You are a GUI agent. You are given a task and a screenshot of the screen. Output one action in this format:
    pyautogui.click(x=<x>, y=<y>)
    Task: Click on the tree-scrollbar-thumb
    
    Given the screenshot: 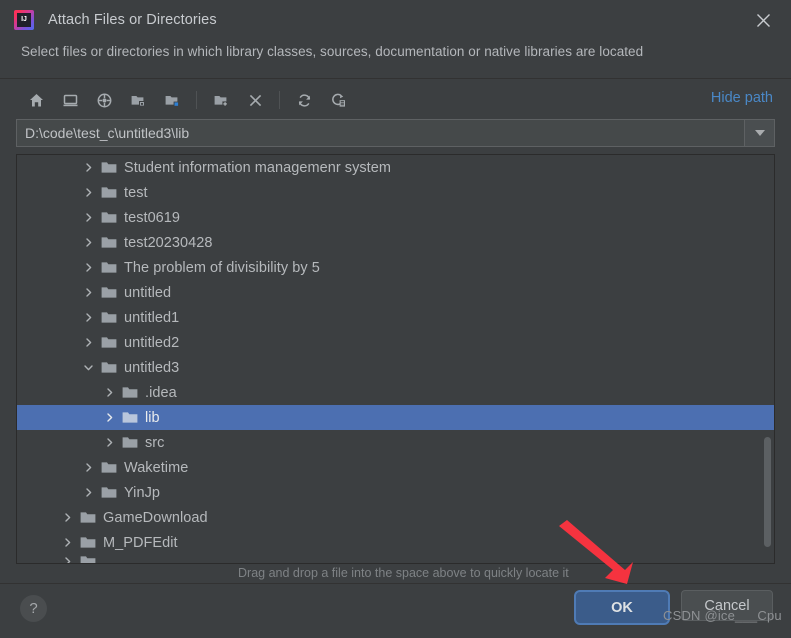 What is the action you would take?
    pyautogui.click(x=767, y=492)
    